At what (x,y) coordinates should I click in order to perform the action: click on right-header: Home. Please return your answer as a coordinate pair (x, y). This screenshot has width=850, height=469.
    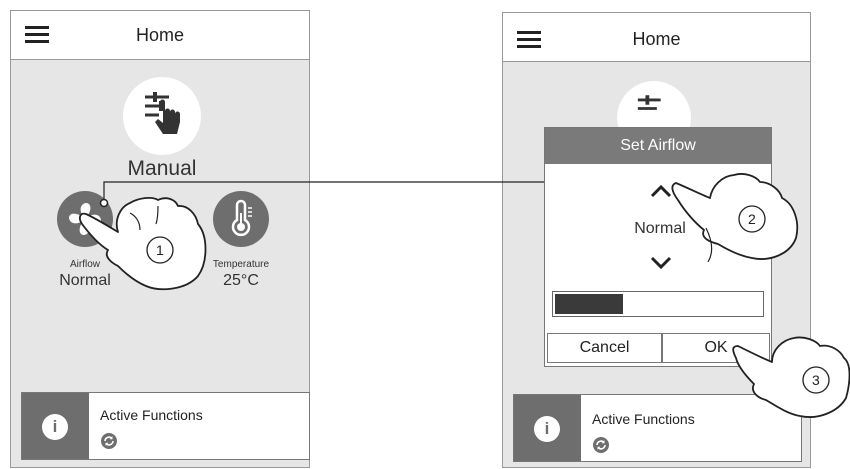
    Looking at the image, I should click on (656, 37).